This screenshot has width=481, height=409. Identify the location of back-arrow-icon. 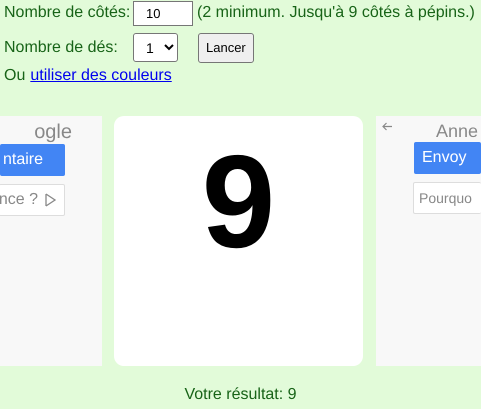
(387, 126).